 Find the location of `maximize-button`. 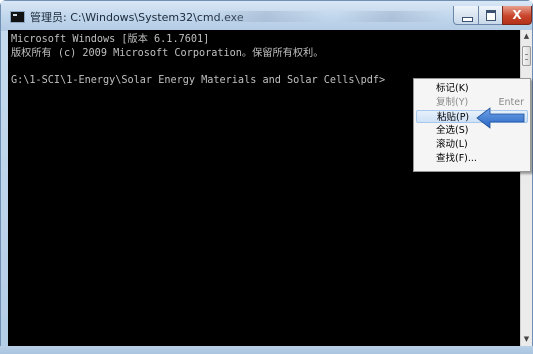

maximize-button is located at coordinates (490, 15).